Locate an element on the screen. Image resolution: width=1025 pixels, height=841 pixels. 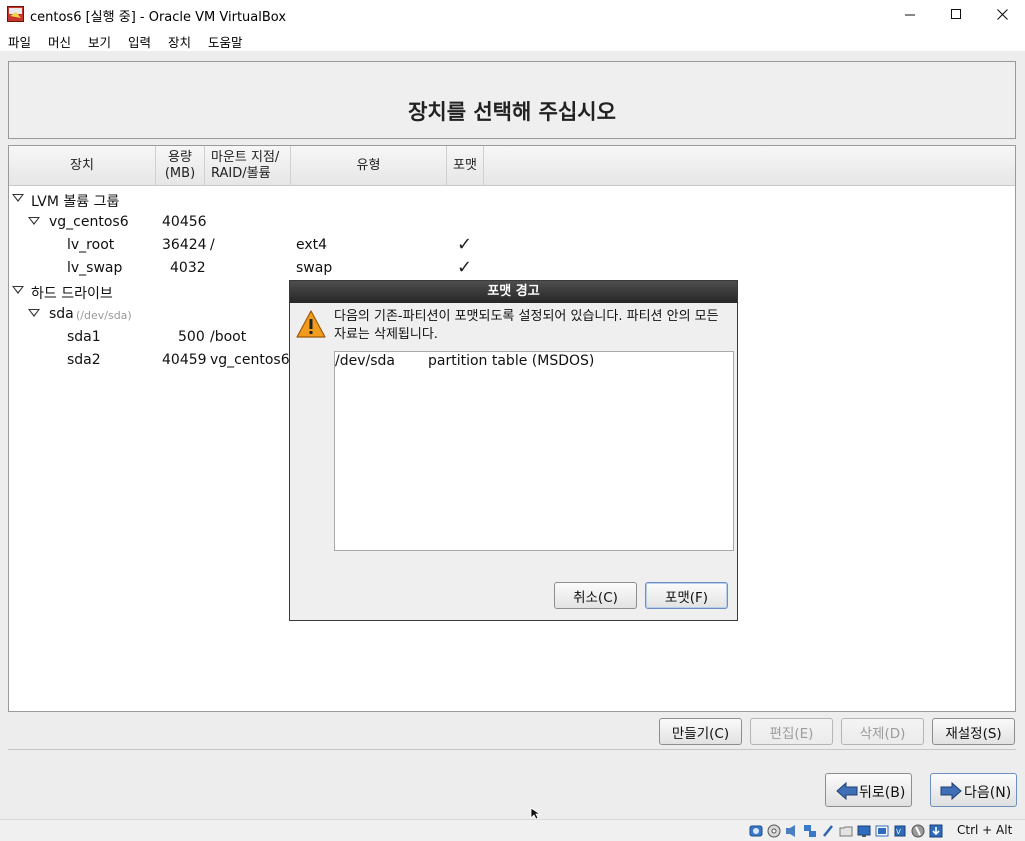
device-name: sda is located at coordinates (61, 314).